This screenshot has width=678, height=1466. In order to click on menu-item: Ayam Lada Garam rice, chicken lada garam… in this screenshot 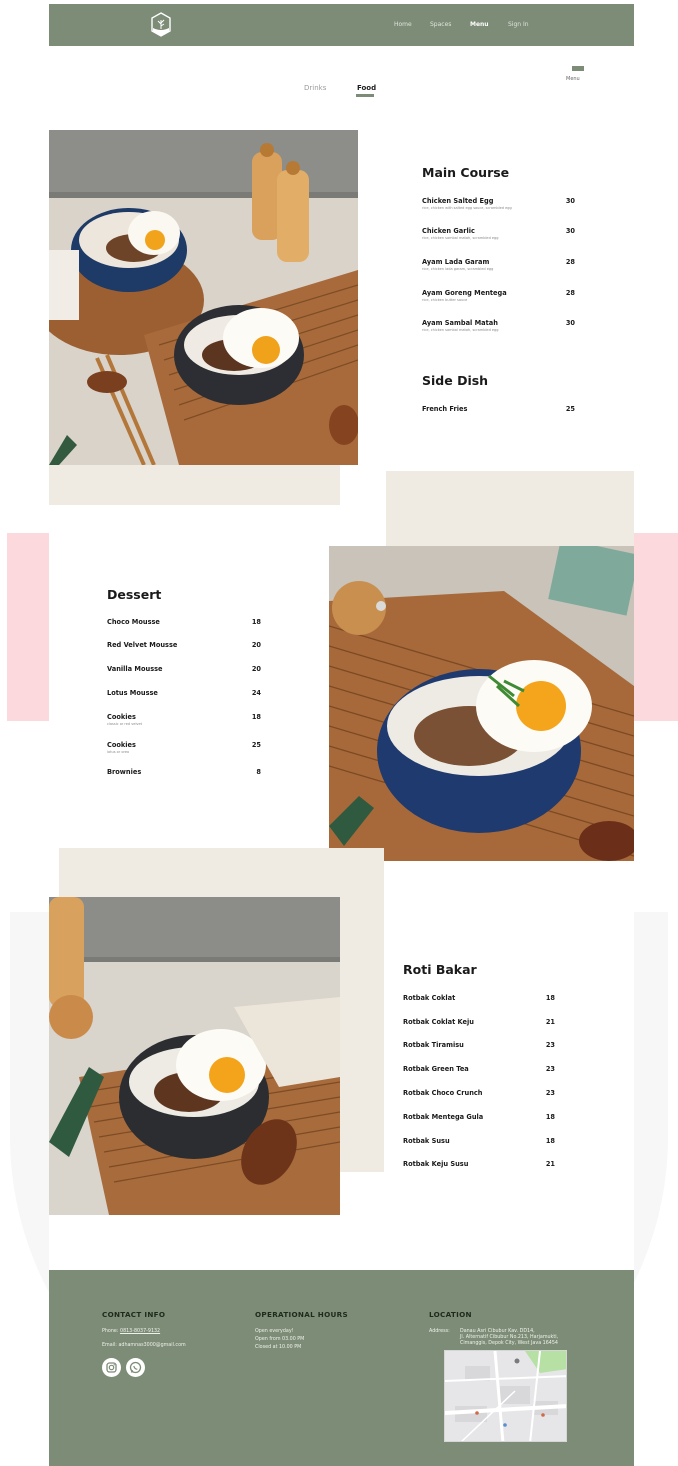, I will do `click(502, 264)`.